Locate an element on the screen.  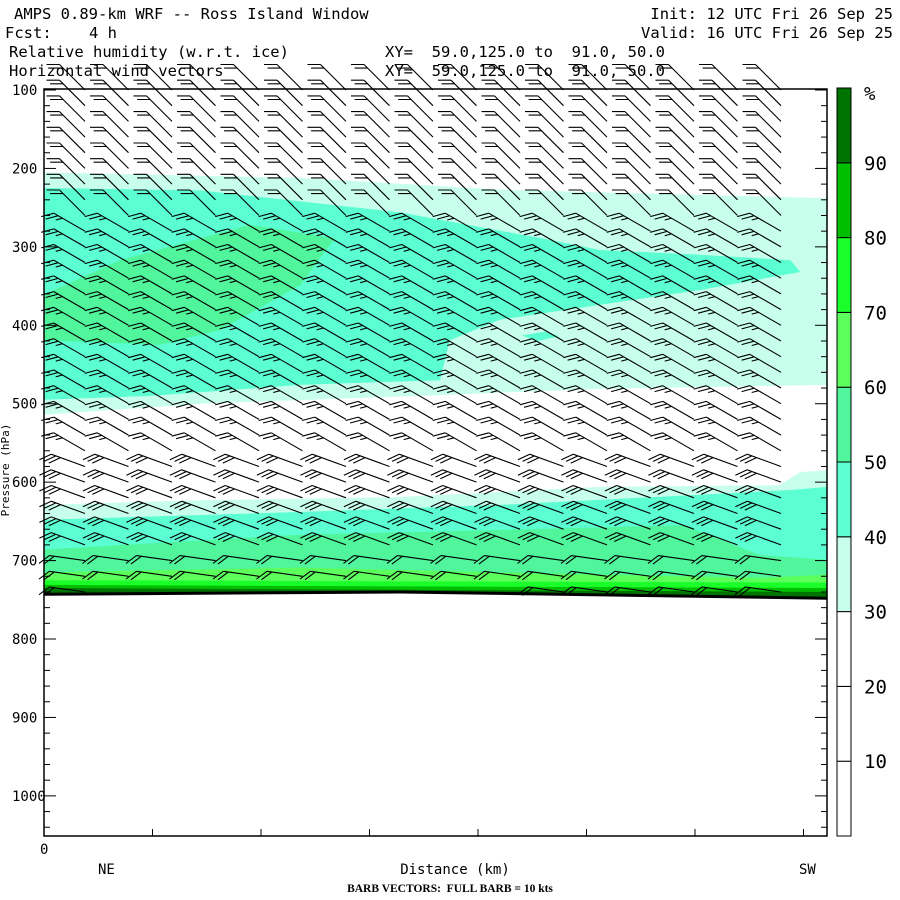
y-tick-label: 100 is located at coordinates (24, 91).